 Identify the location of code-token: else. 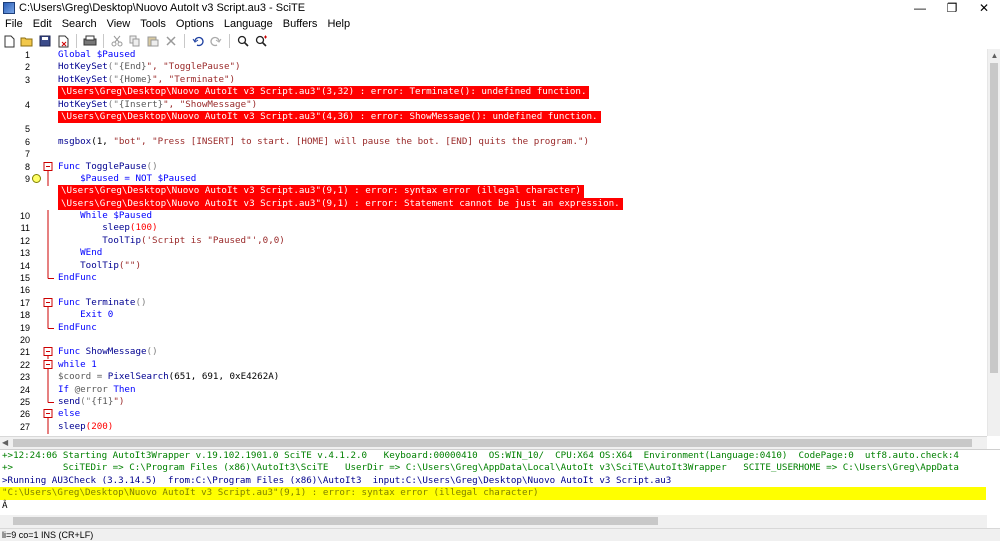
(69, 414).